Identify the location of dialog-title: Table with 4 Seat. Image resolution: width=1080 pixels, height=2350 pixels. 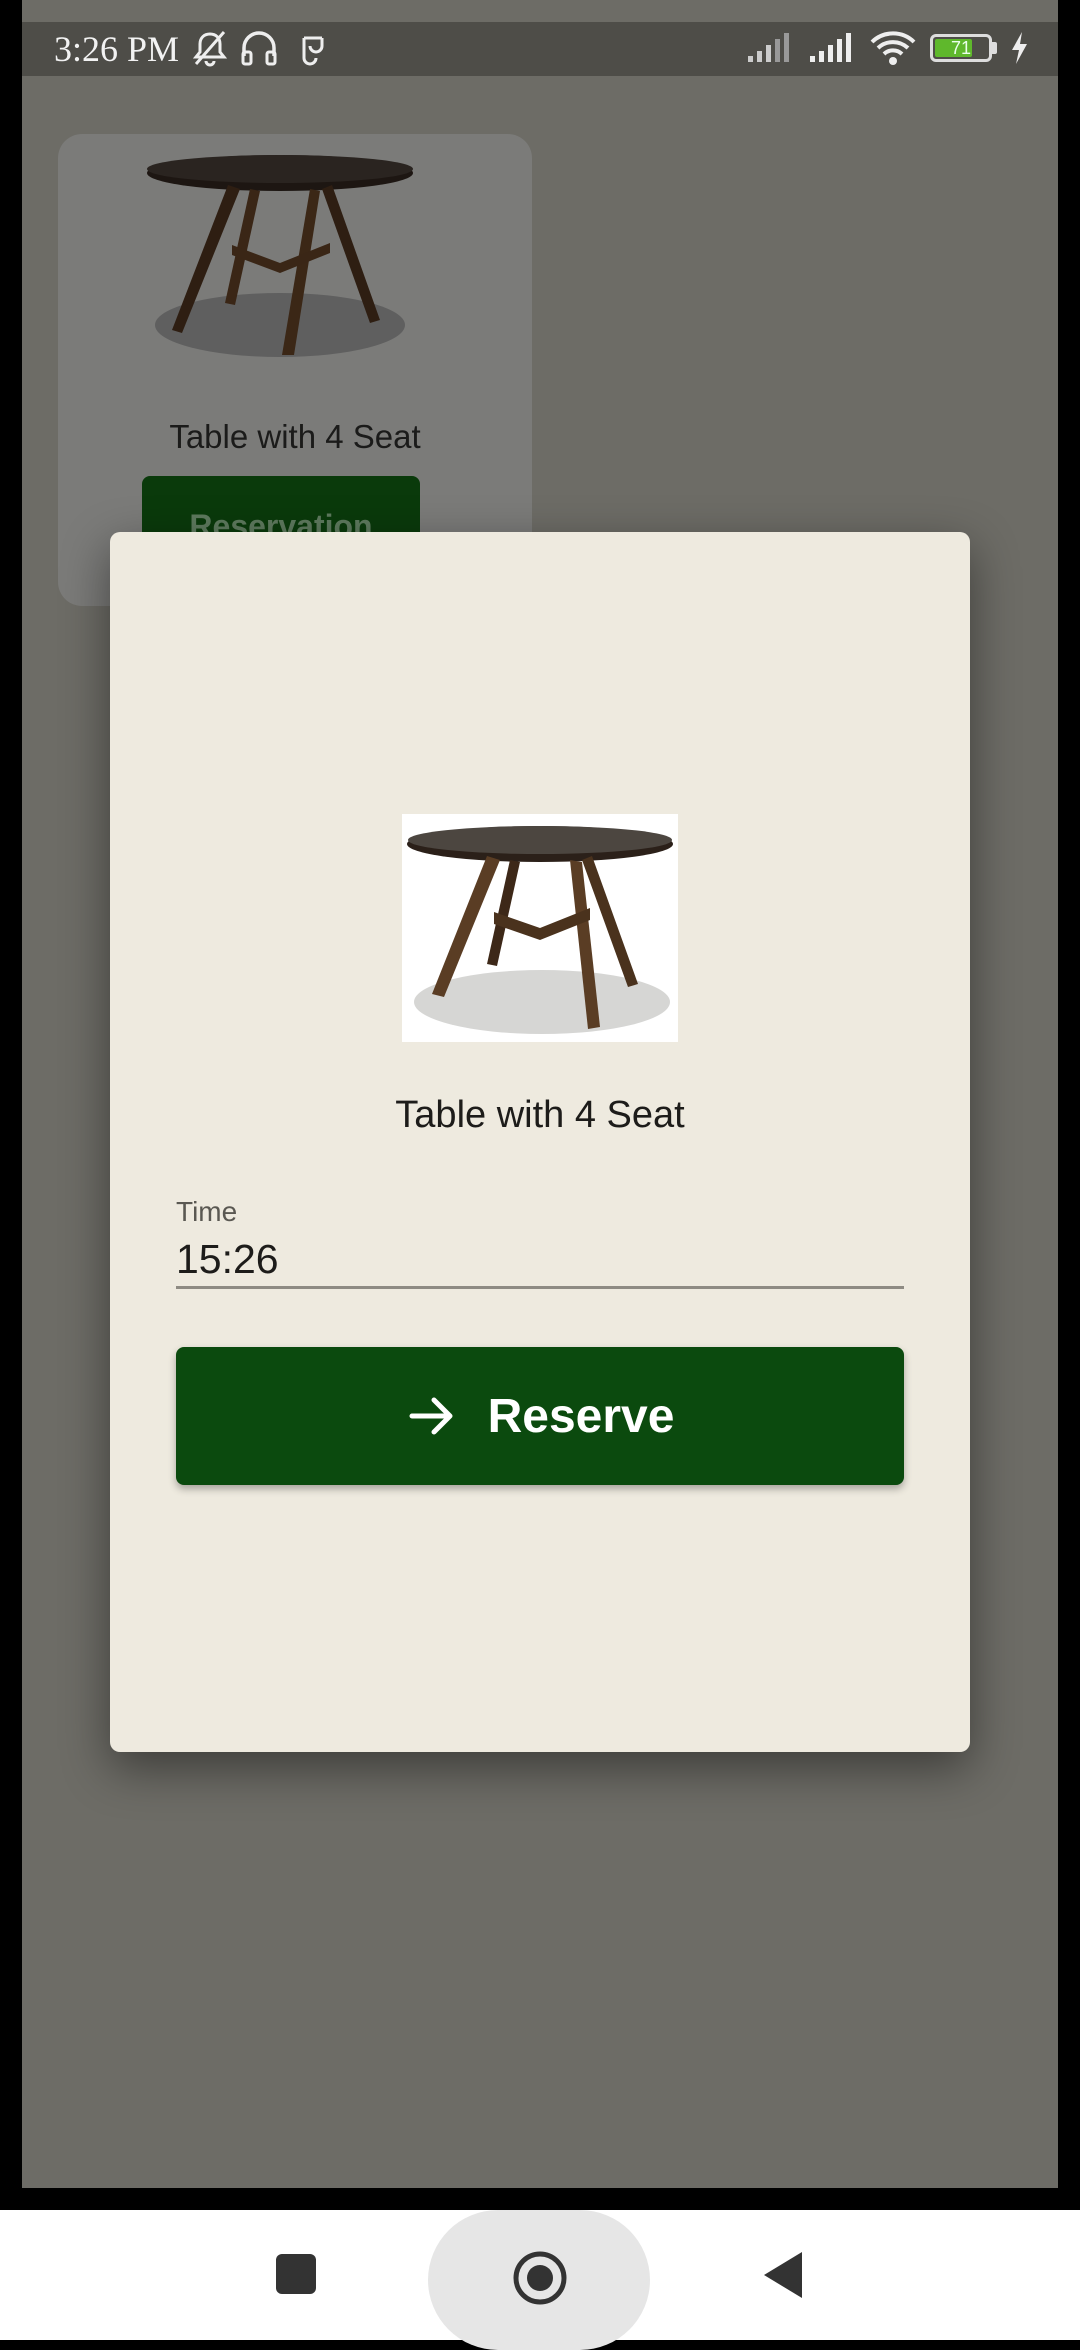
(540, 1115).